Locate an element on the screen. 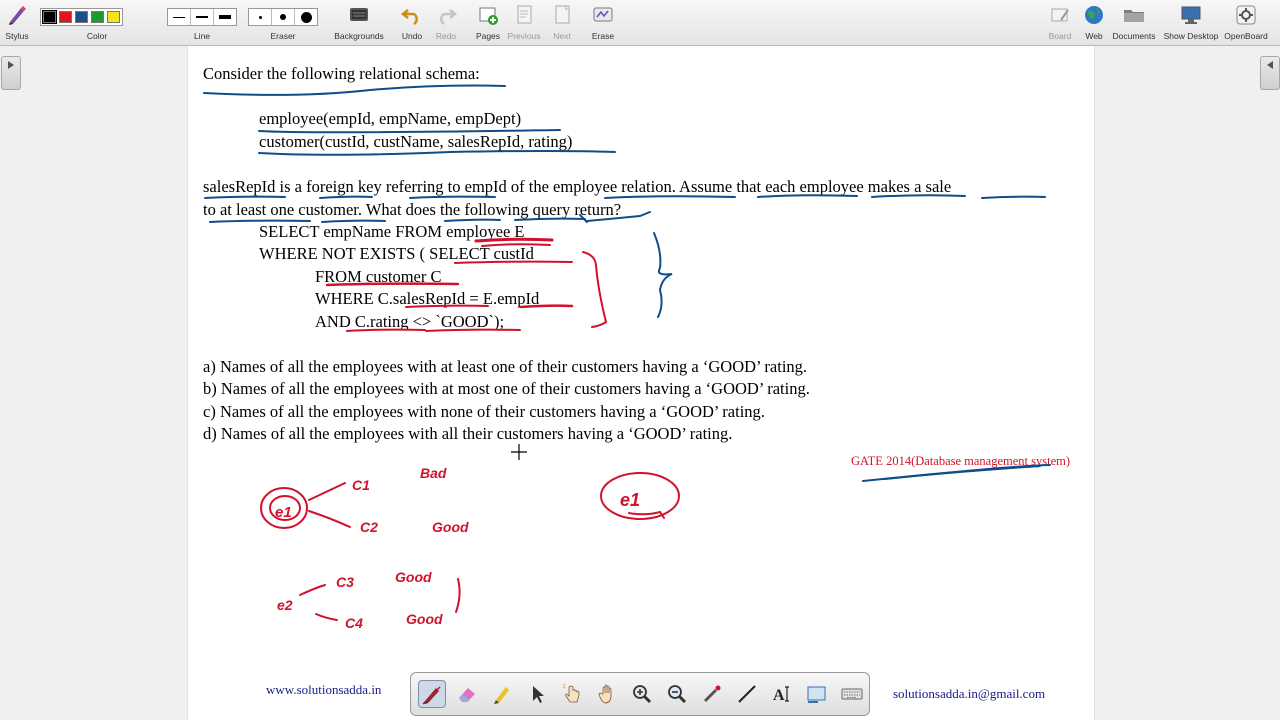 The width and height of the screenshot is (1280, 720). hand-tool is located at coordinates (607, 694).